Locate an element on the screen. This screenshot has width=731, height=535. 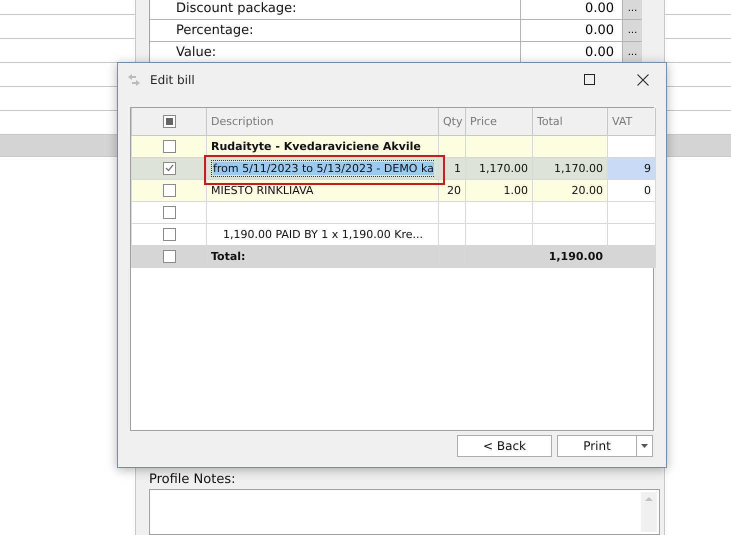
table-cell: 9 is located at coordinates (647, 168).